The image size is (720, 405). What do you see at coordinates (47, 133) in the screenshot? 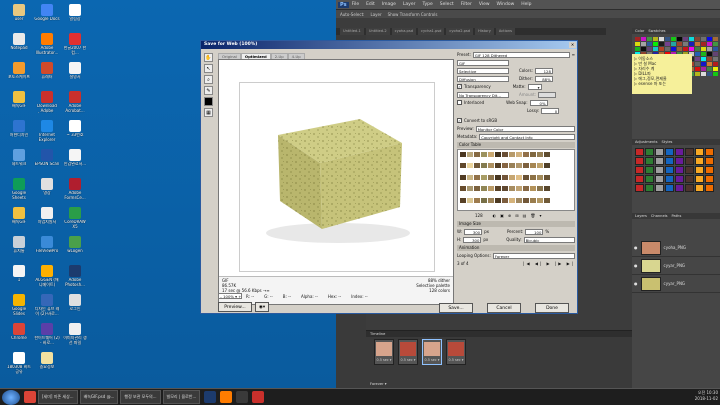
I see `desktop-icon: Internet Explorer` at bounding box center [47, 133].